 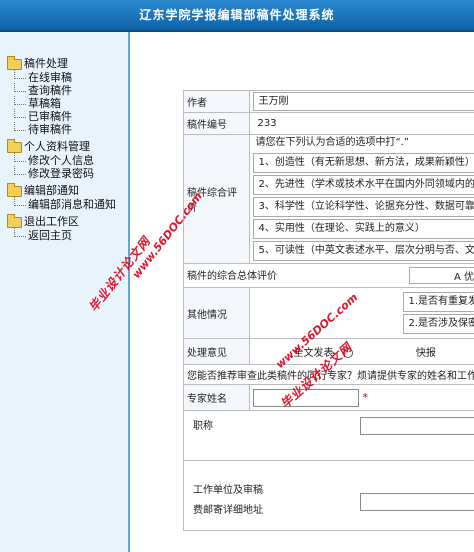 What do you see at coordinates (363, 101) in the screenshot?
I see `author-value: 王万刚` at bounding box center [363, 101].